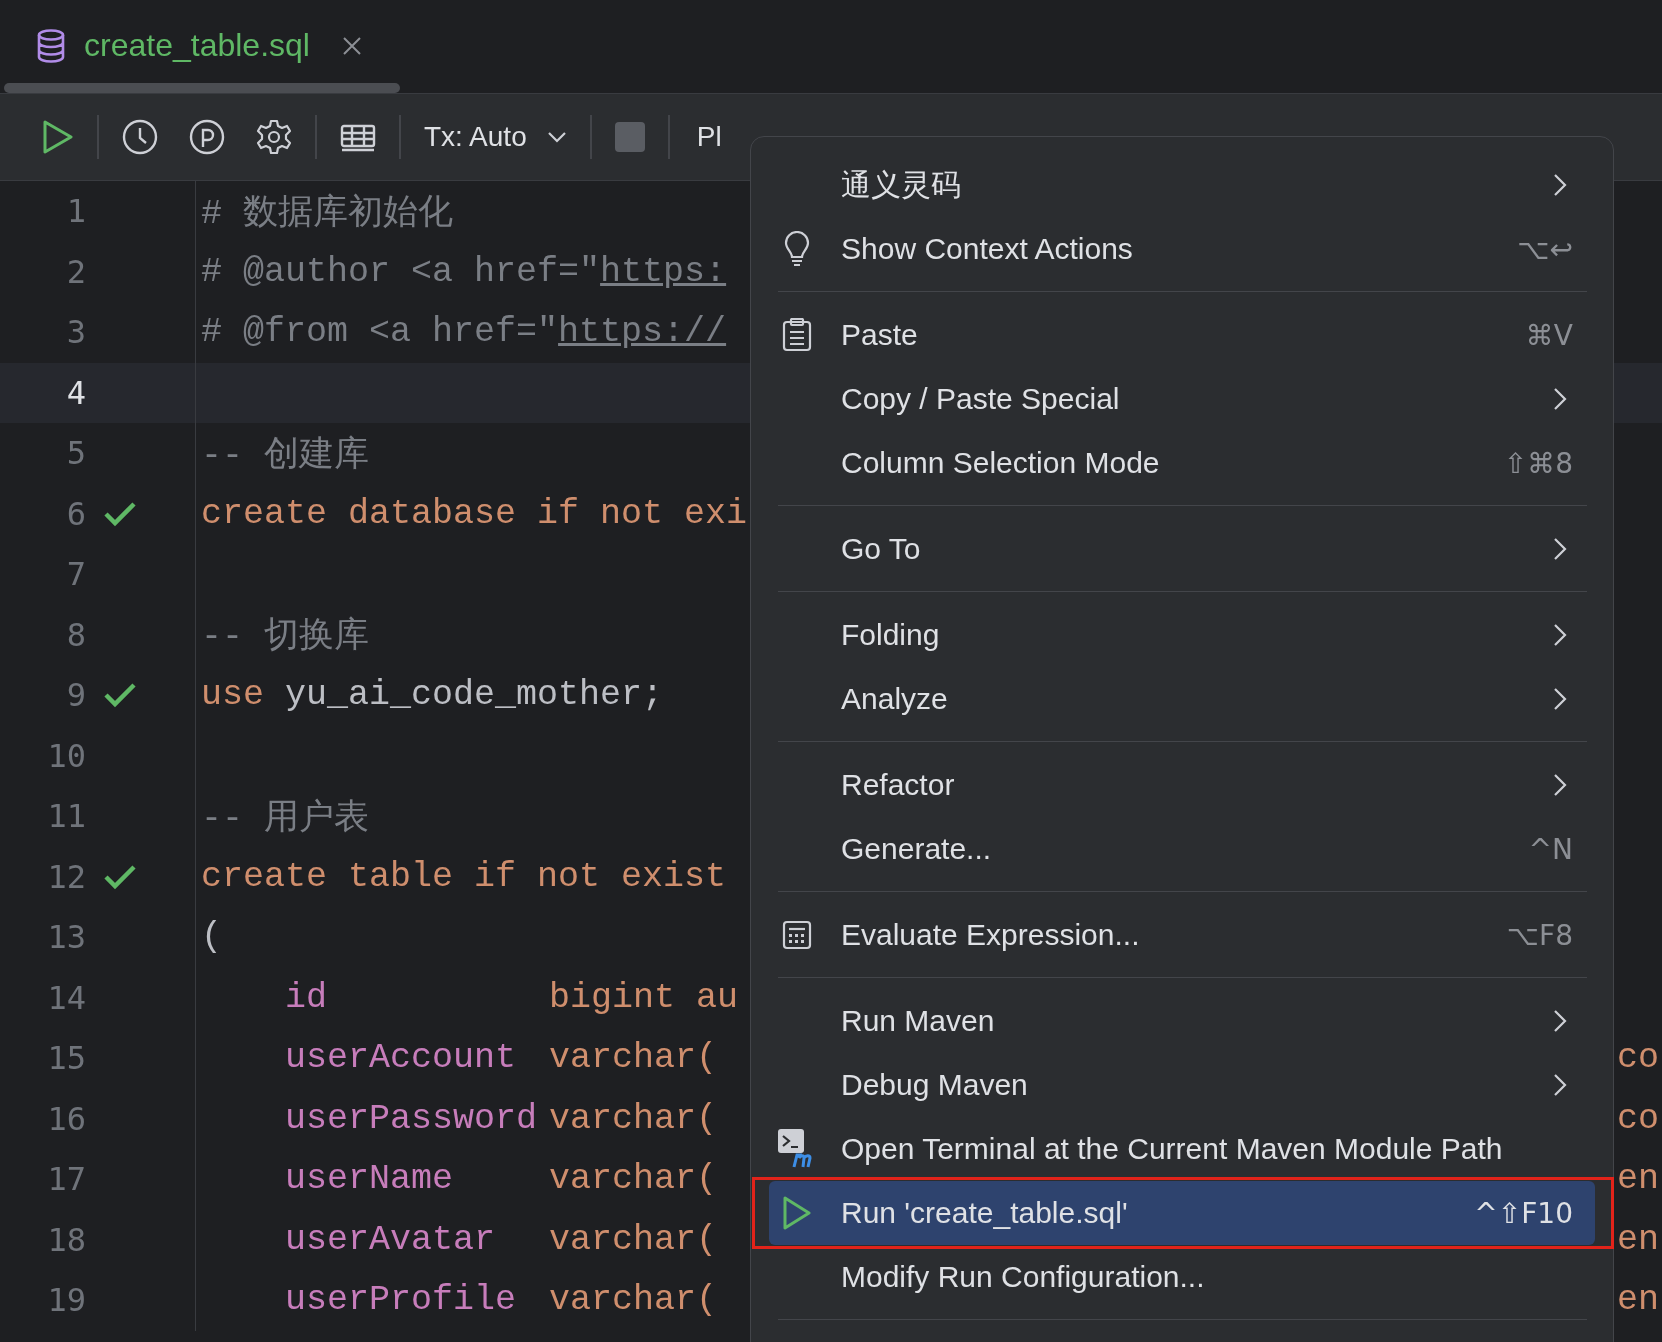  What do you see at coordinates (351, 45) in the screenshot?
I see `close-icon` at bounding box center [351, 45].